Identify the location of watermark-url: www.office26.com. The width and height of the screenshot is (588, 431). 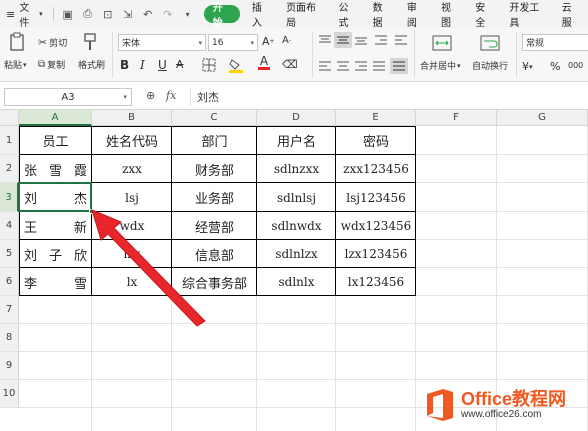
(501, 414).